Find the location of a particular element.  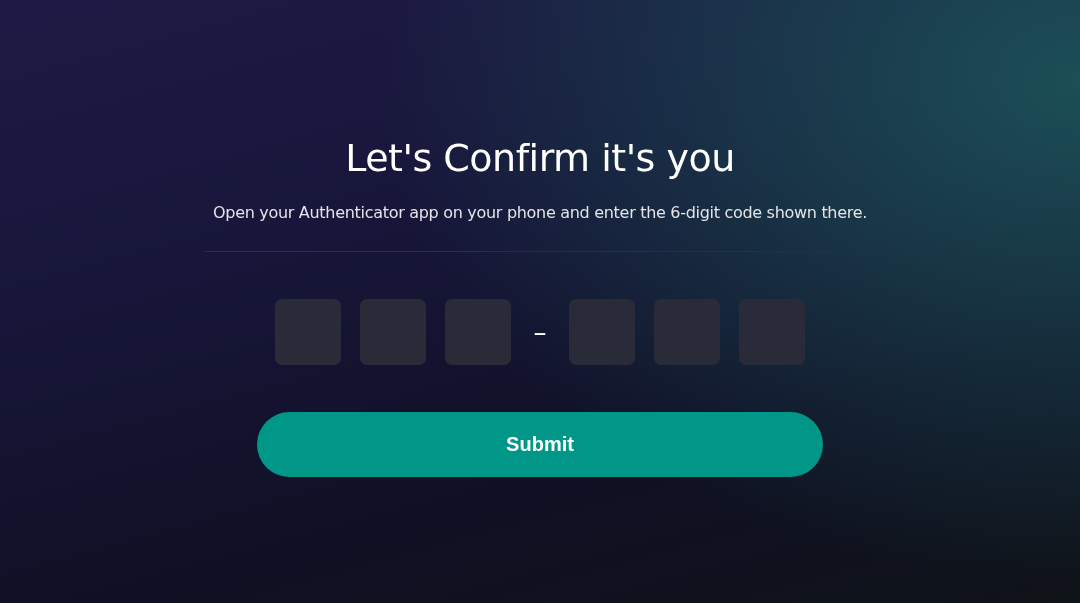

page-title: Let's Confirm it's you is located at coordinates (540, 158).